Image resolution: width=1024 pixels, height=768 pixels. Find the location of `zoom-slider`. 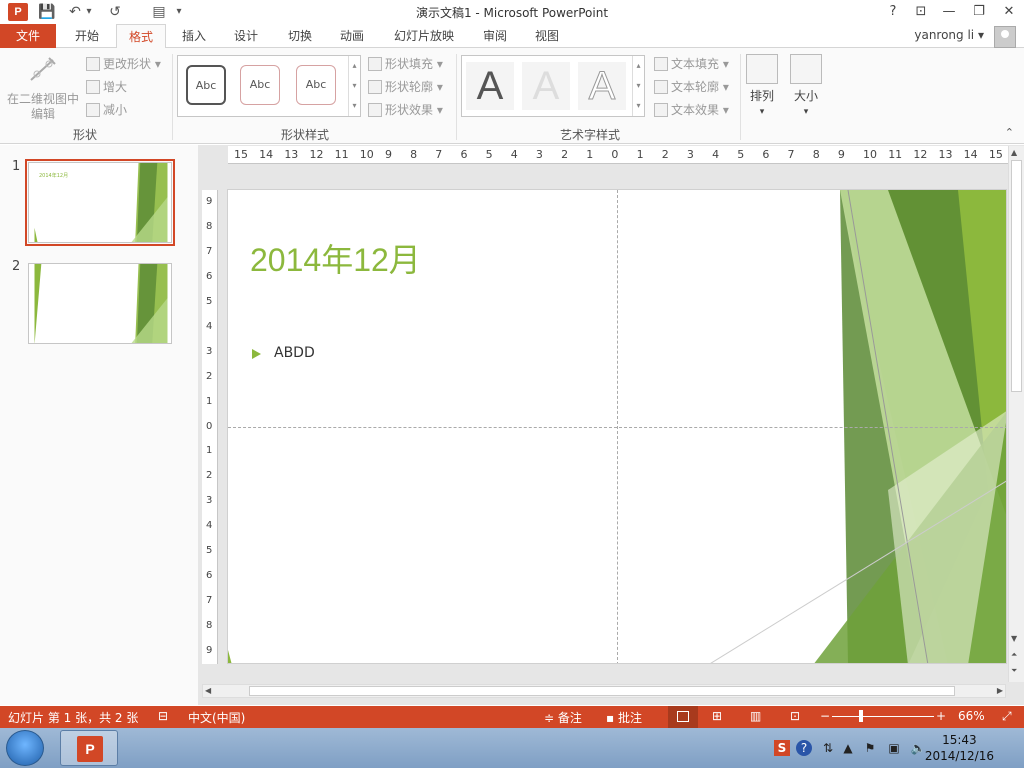

zoom-slider is located at coordinates (883, 716).